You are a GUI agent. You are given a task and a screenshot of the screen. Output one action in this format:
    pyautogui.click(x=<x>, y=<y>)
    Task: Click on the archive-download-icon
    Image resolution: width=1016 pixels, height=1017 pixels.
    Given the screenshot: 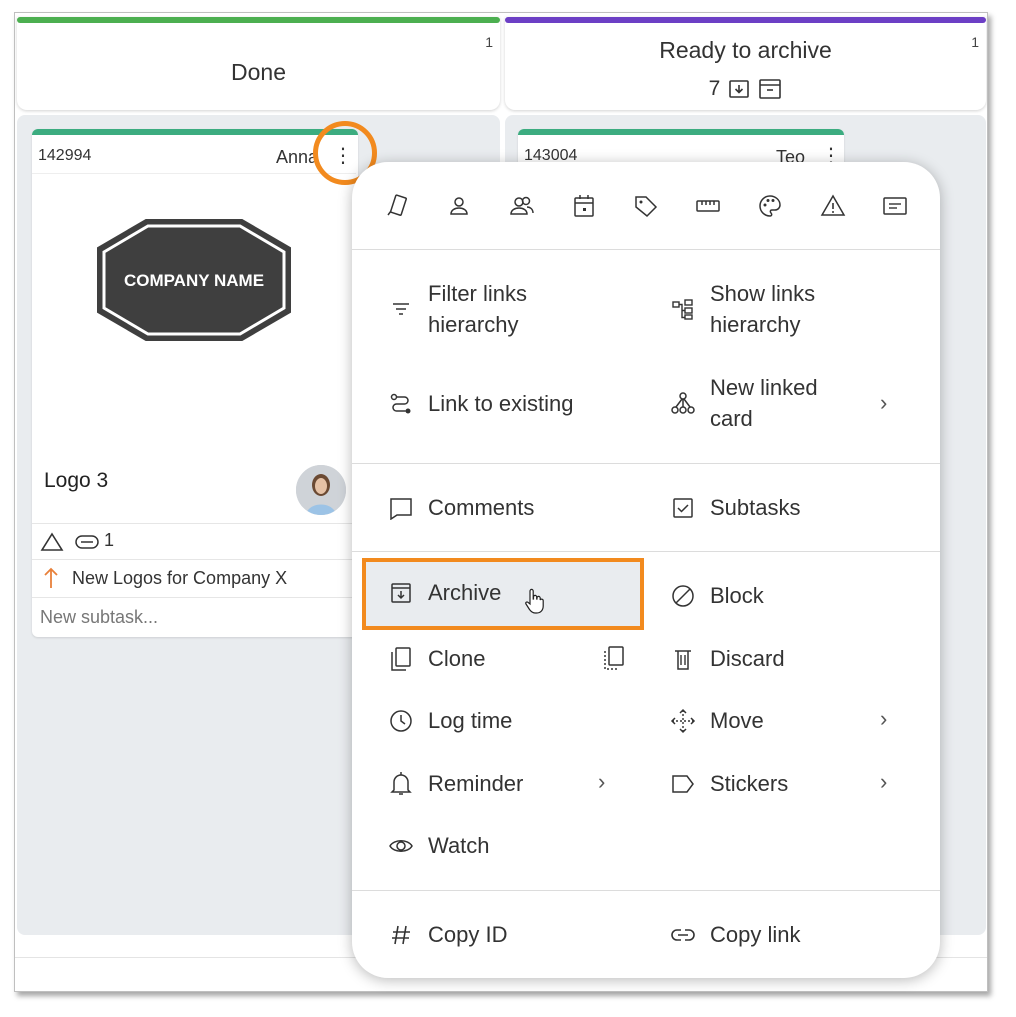 What is the action you would take?
    pyautogui.click(x=739, y=89)
    